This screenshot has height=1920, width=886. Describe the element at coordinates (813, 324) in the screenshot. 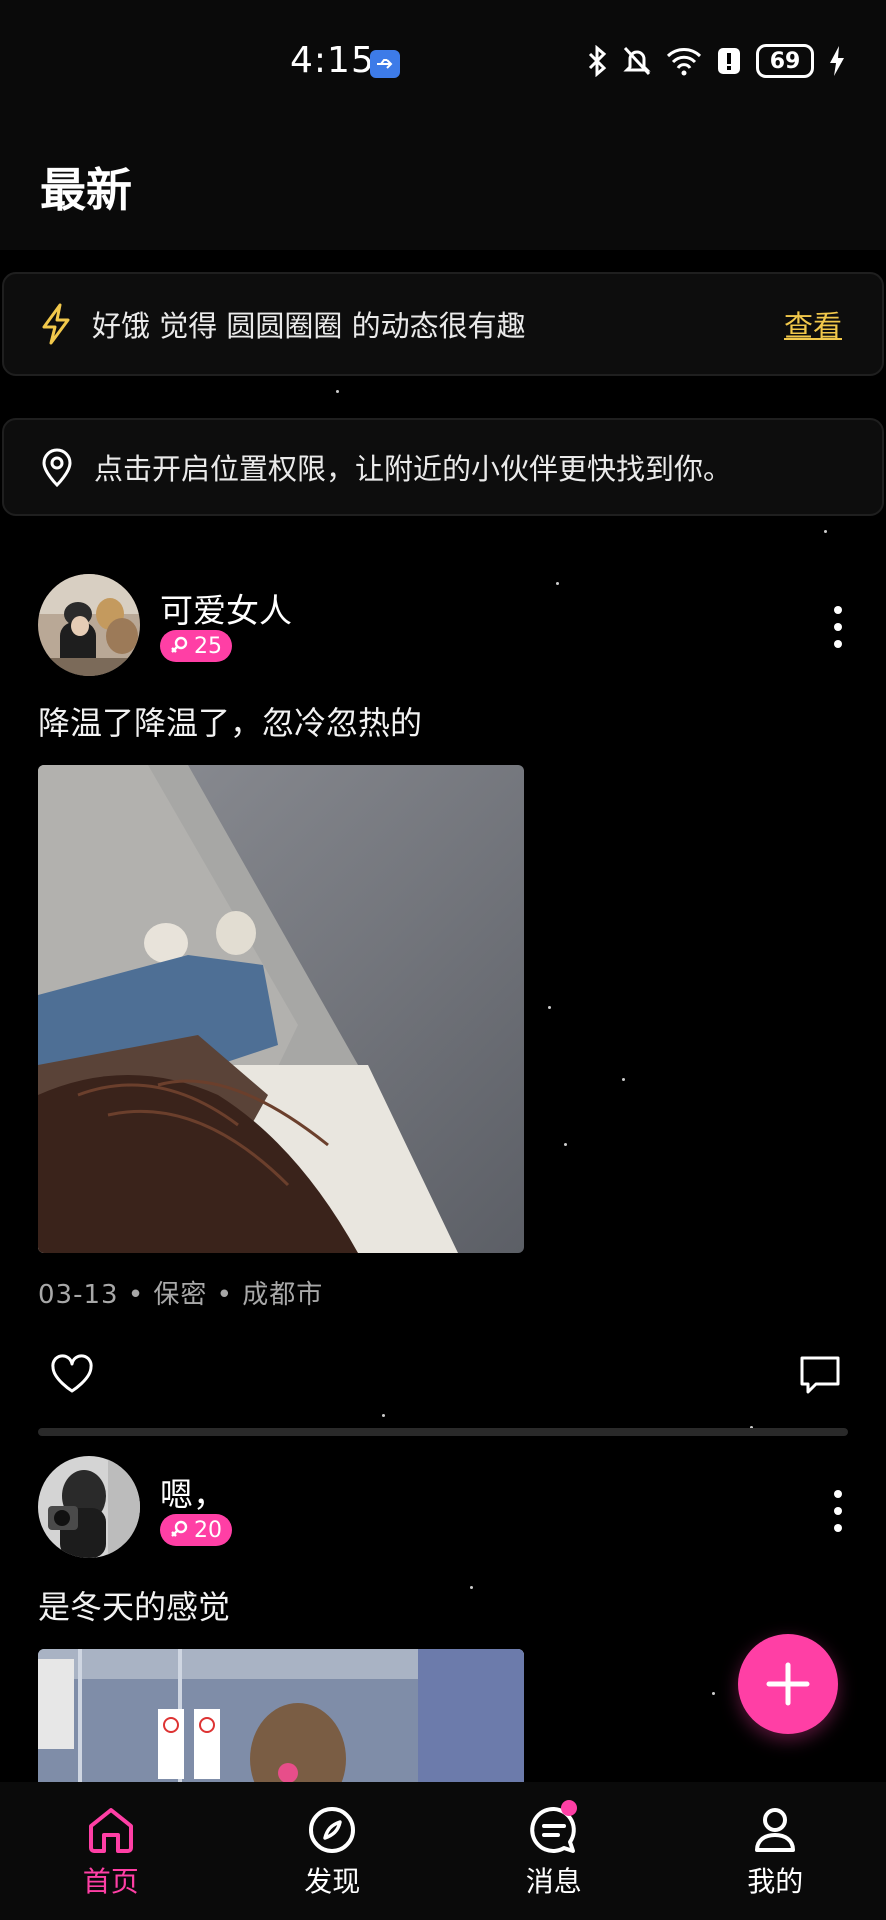

I see `view-link: 查看` at that location.